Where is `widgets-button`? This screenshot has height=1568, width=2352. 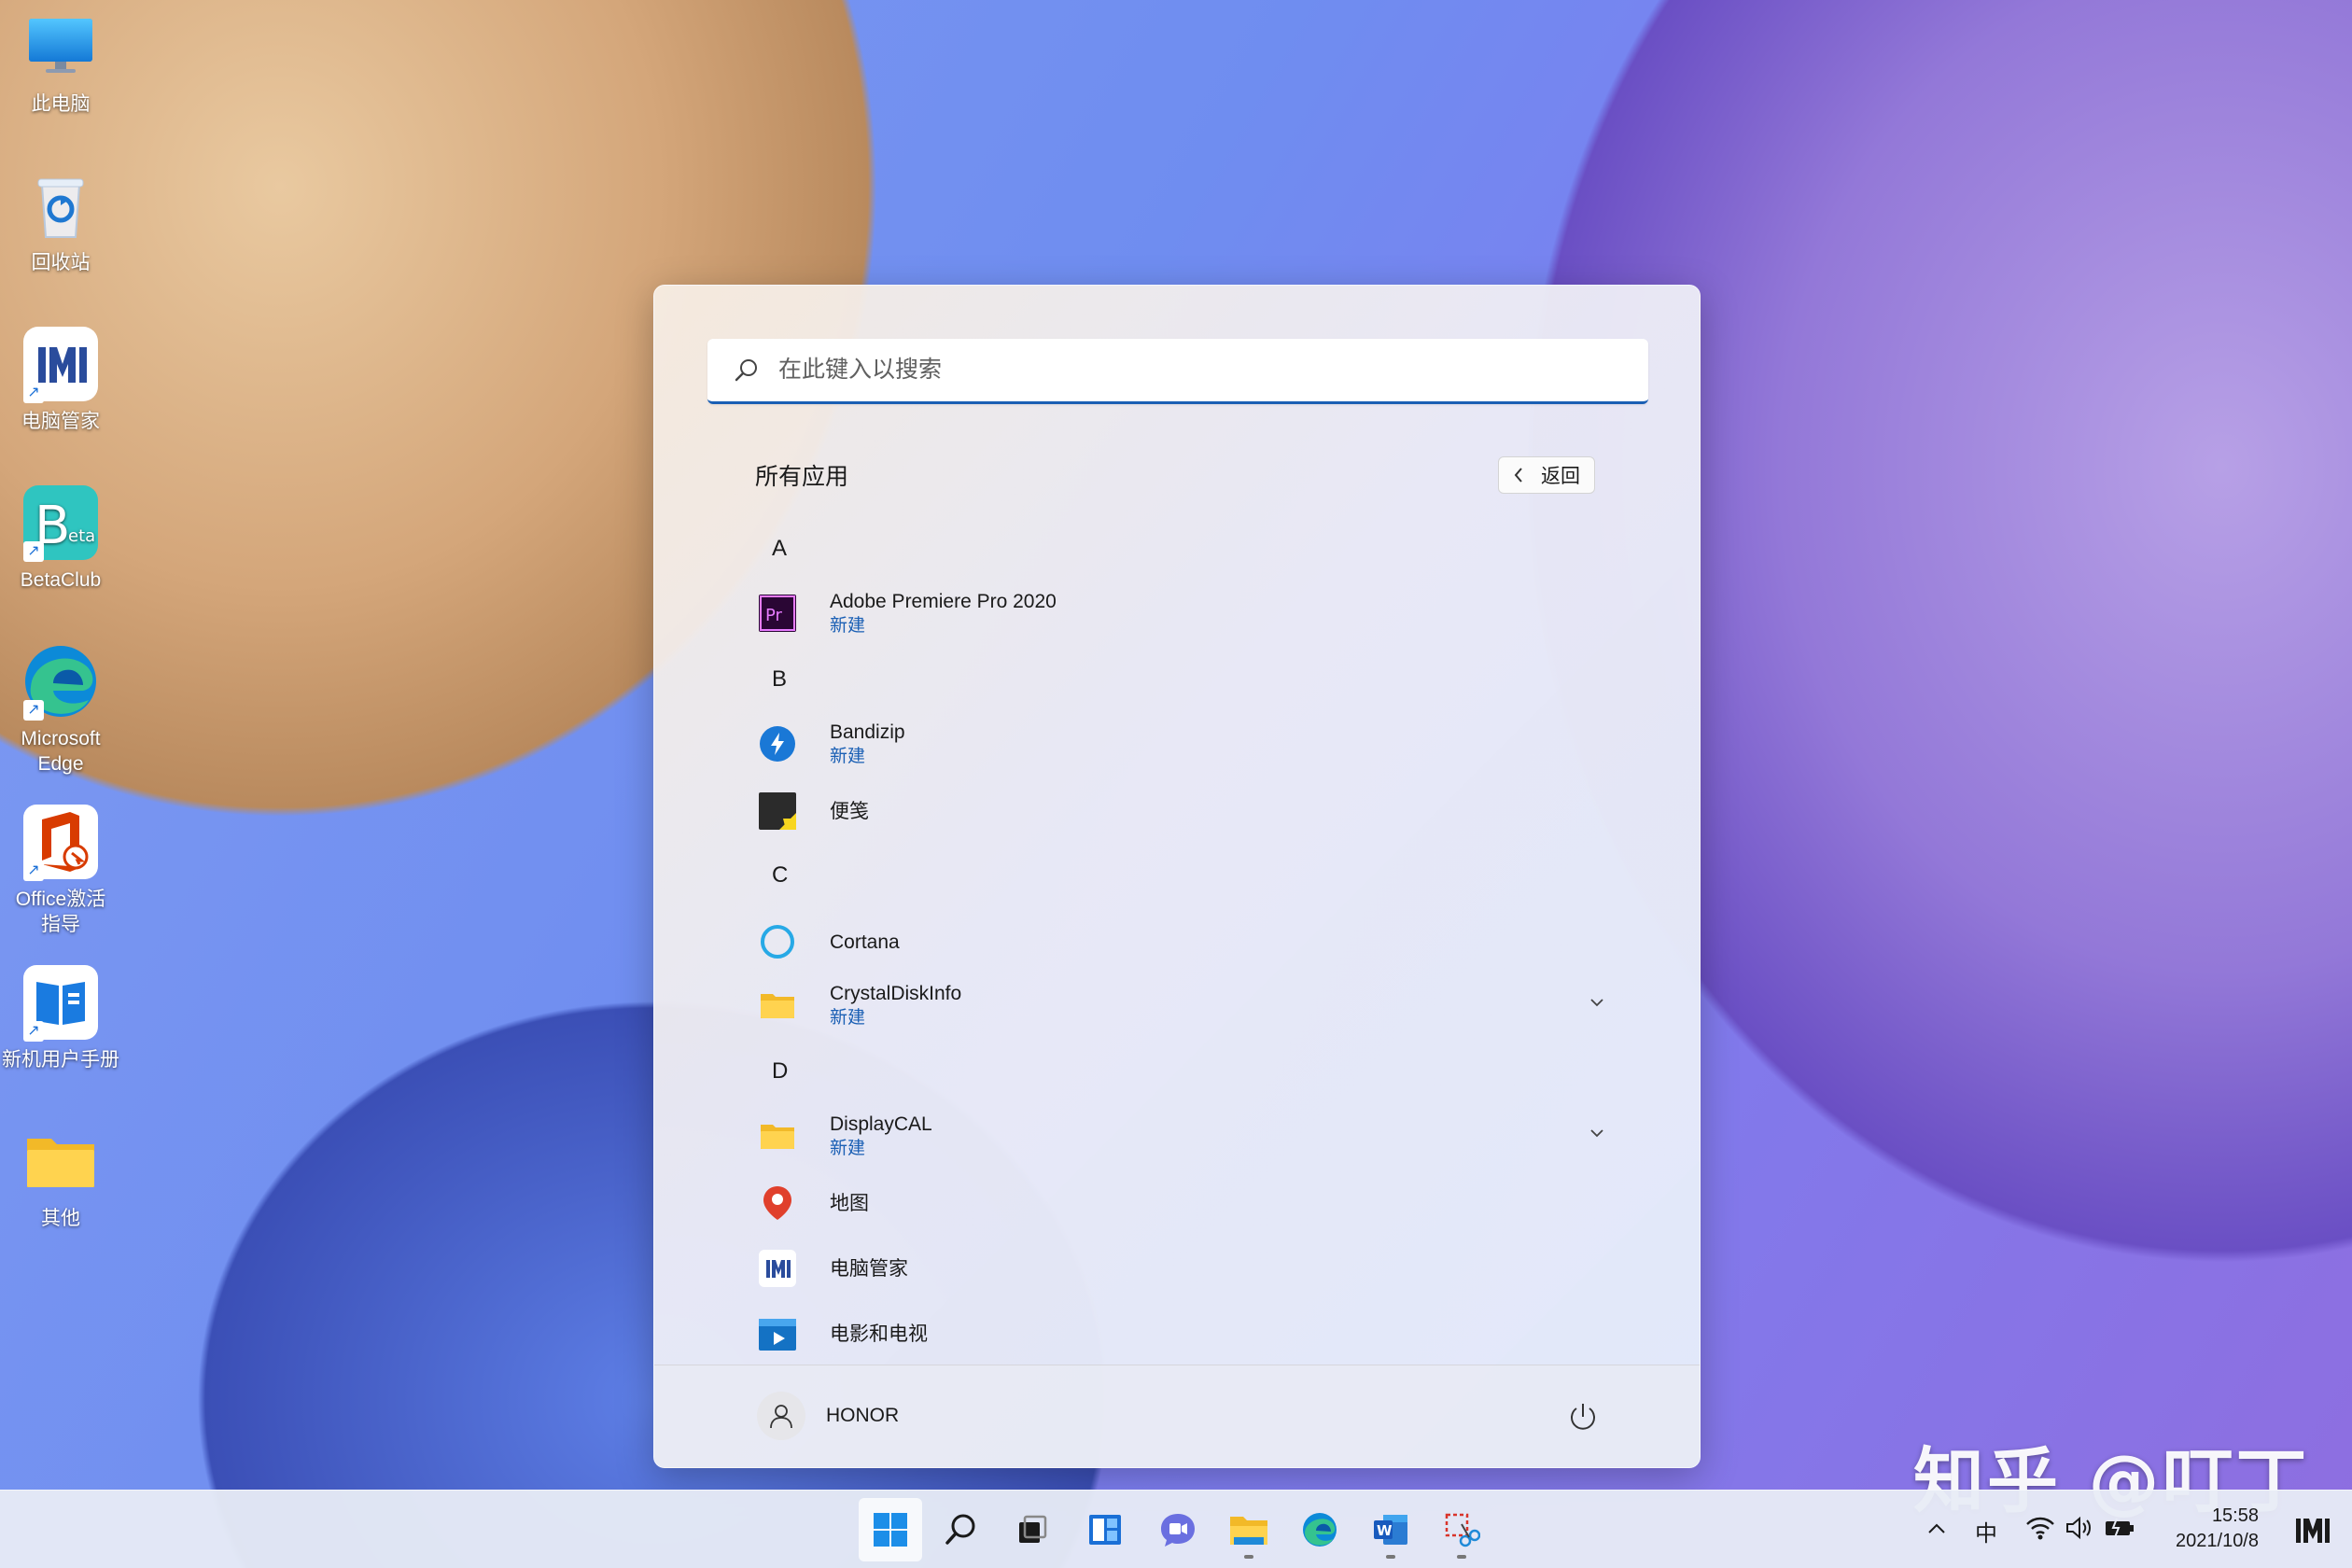 widgets-button is located at coordinates (1105, 1529).